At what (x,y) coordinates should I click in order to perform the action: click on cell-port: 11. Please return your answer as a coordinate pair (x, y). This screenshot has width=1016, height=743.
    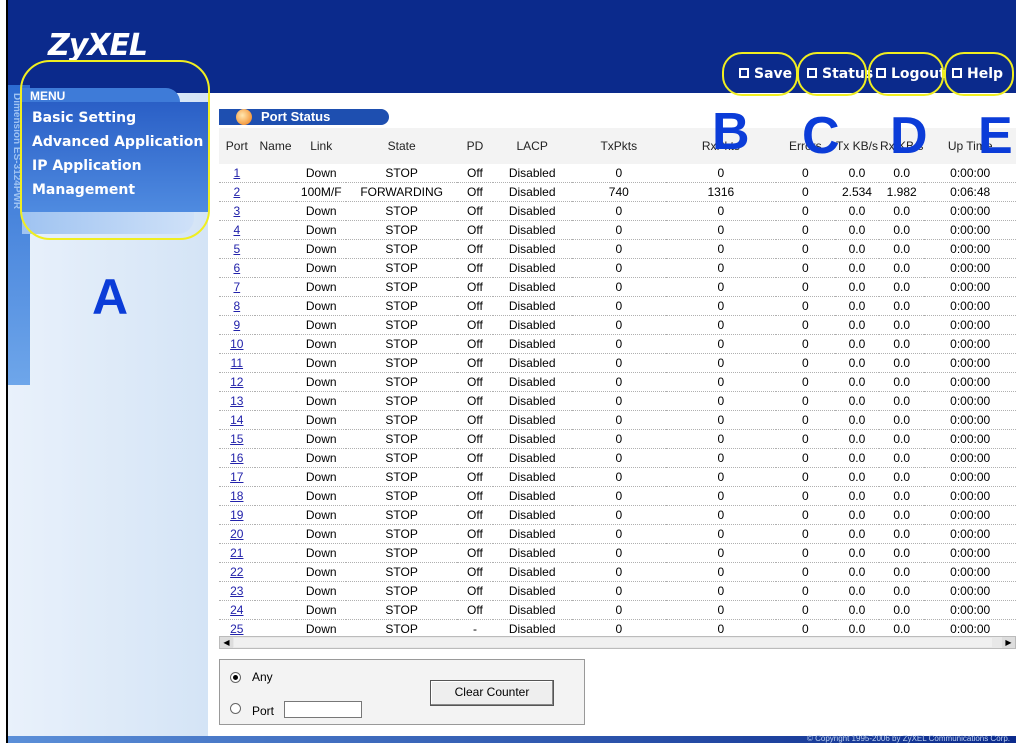
    Looking at the image, I should click on (237, 363).